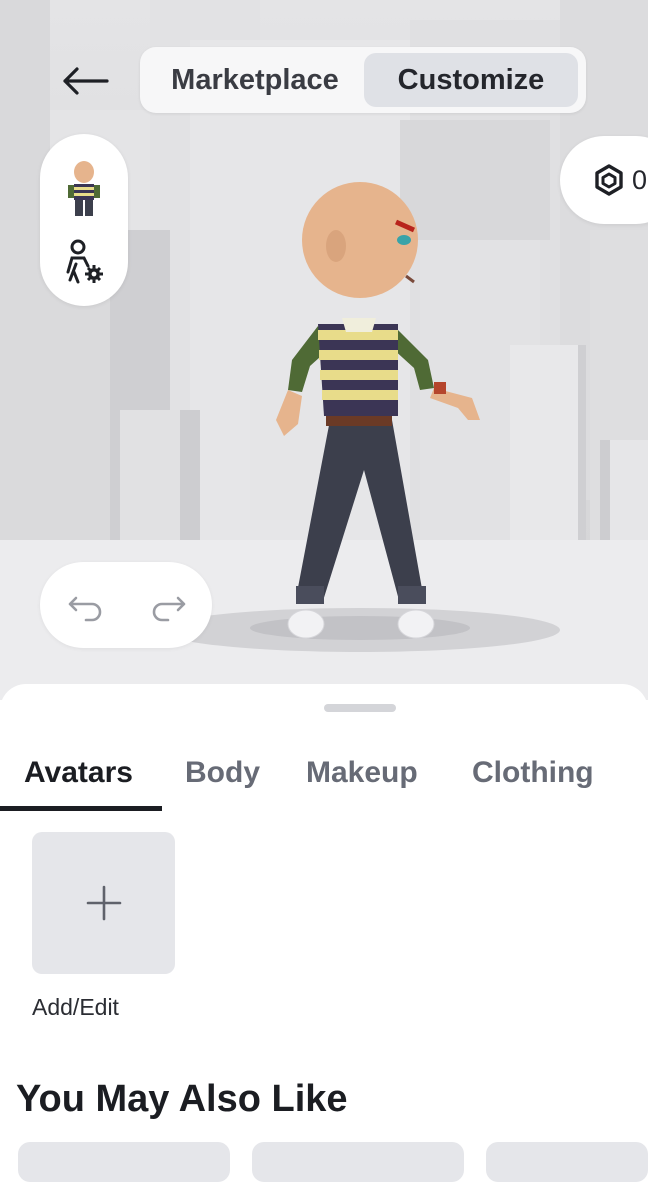  Describe the element at coordinates (609, 180) in the screenshot. I see `robux-icon` at that location.